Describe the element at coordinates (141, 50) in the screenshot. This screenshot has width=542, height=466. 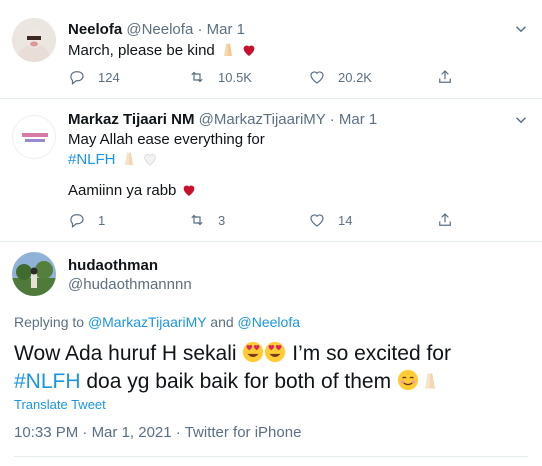
I see `tweet-text: March, please be kind` at that location.